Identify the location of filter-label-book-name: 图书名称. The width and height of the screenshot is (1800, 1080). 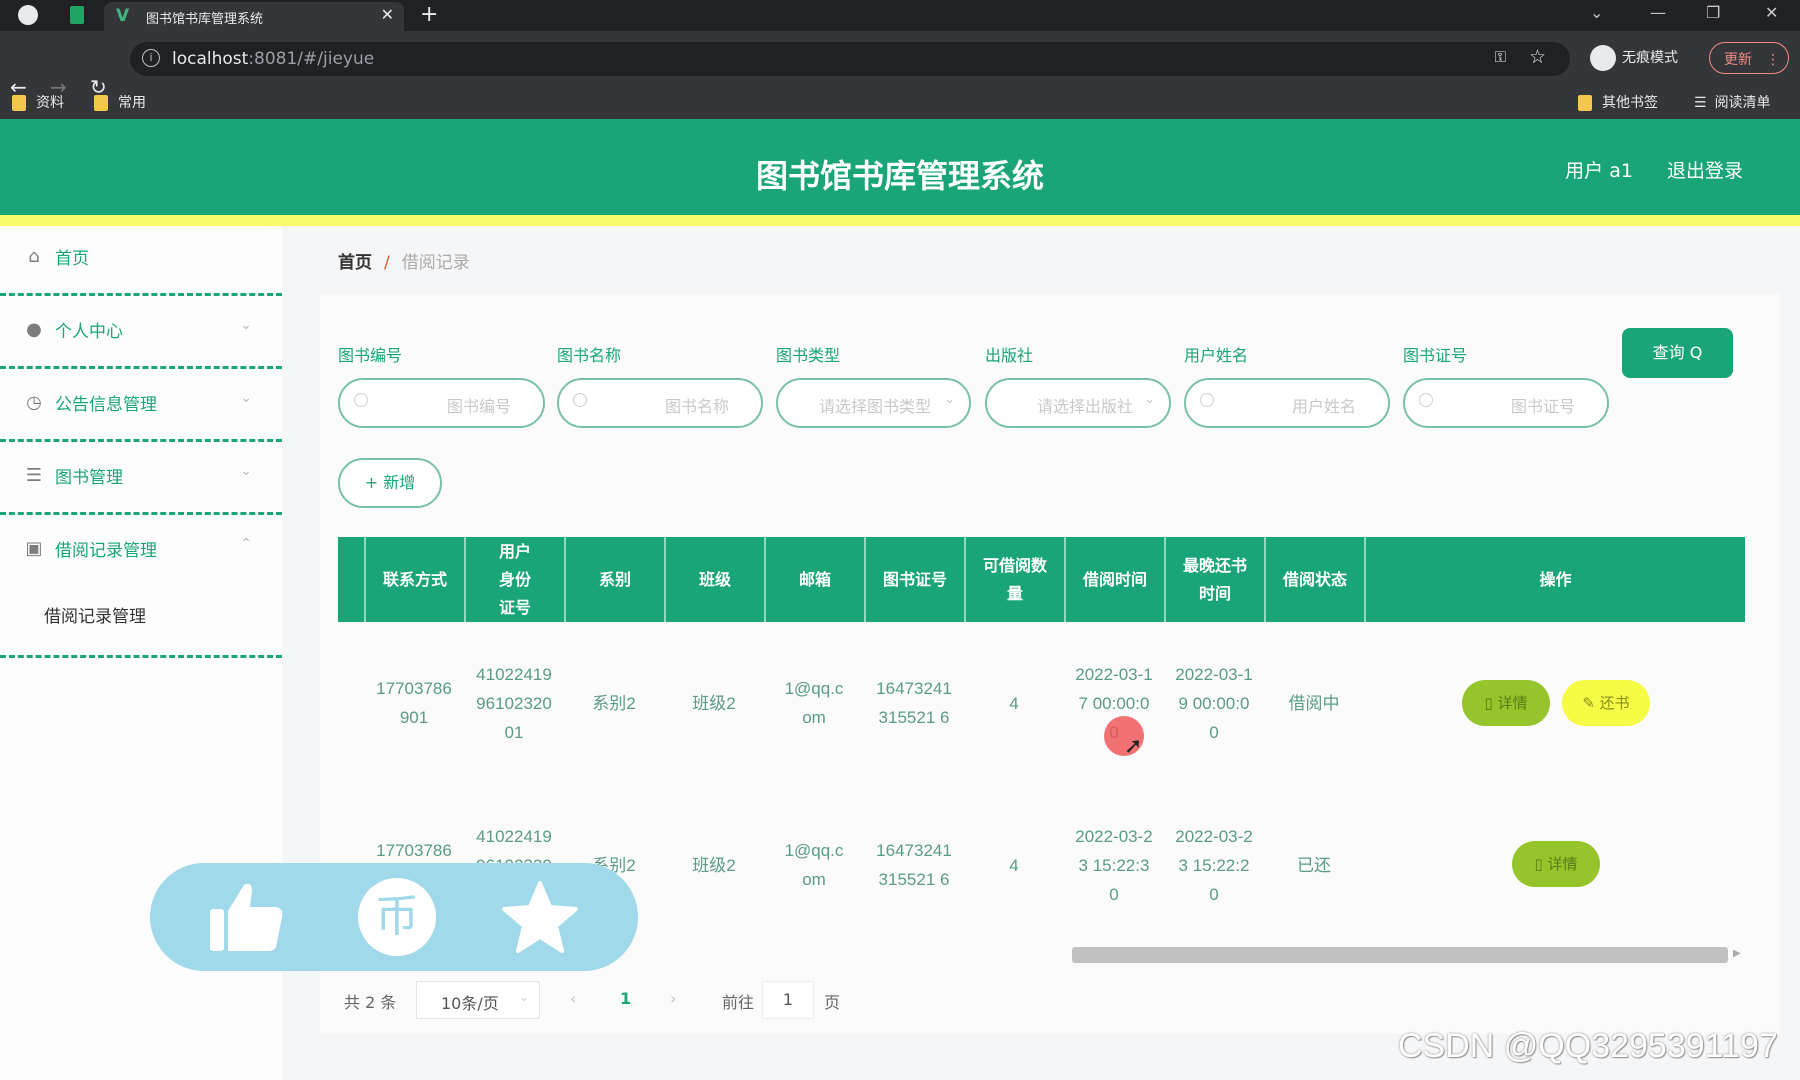
(589, 355).